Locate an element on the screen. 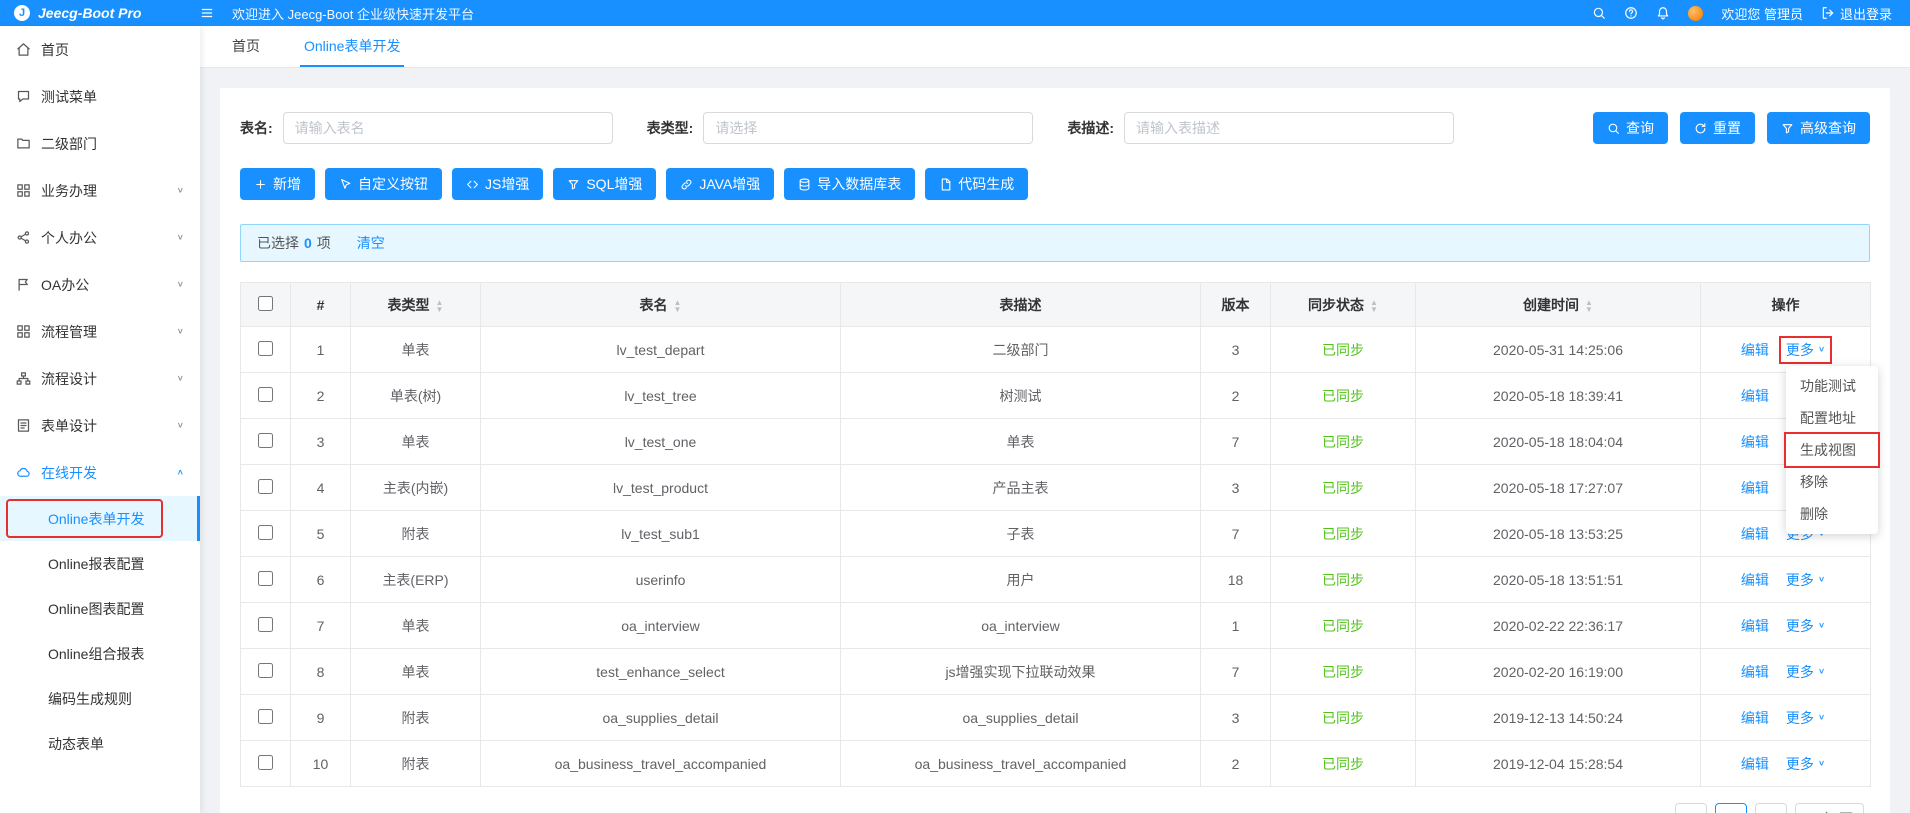 The height and width of the screenshot is (813, 1910). bell-icon is located at coordinates (1663, 13).